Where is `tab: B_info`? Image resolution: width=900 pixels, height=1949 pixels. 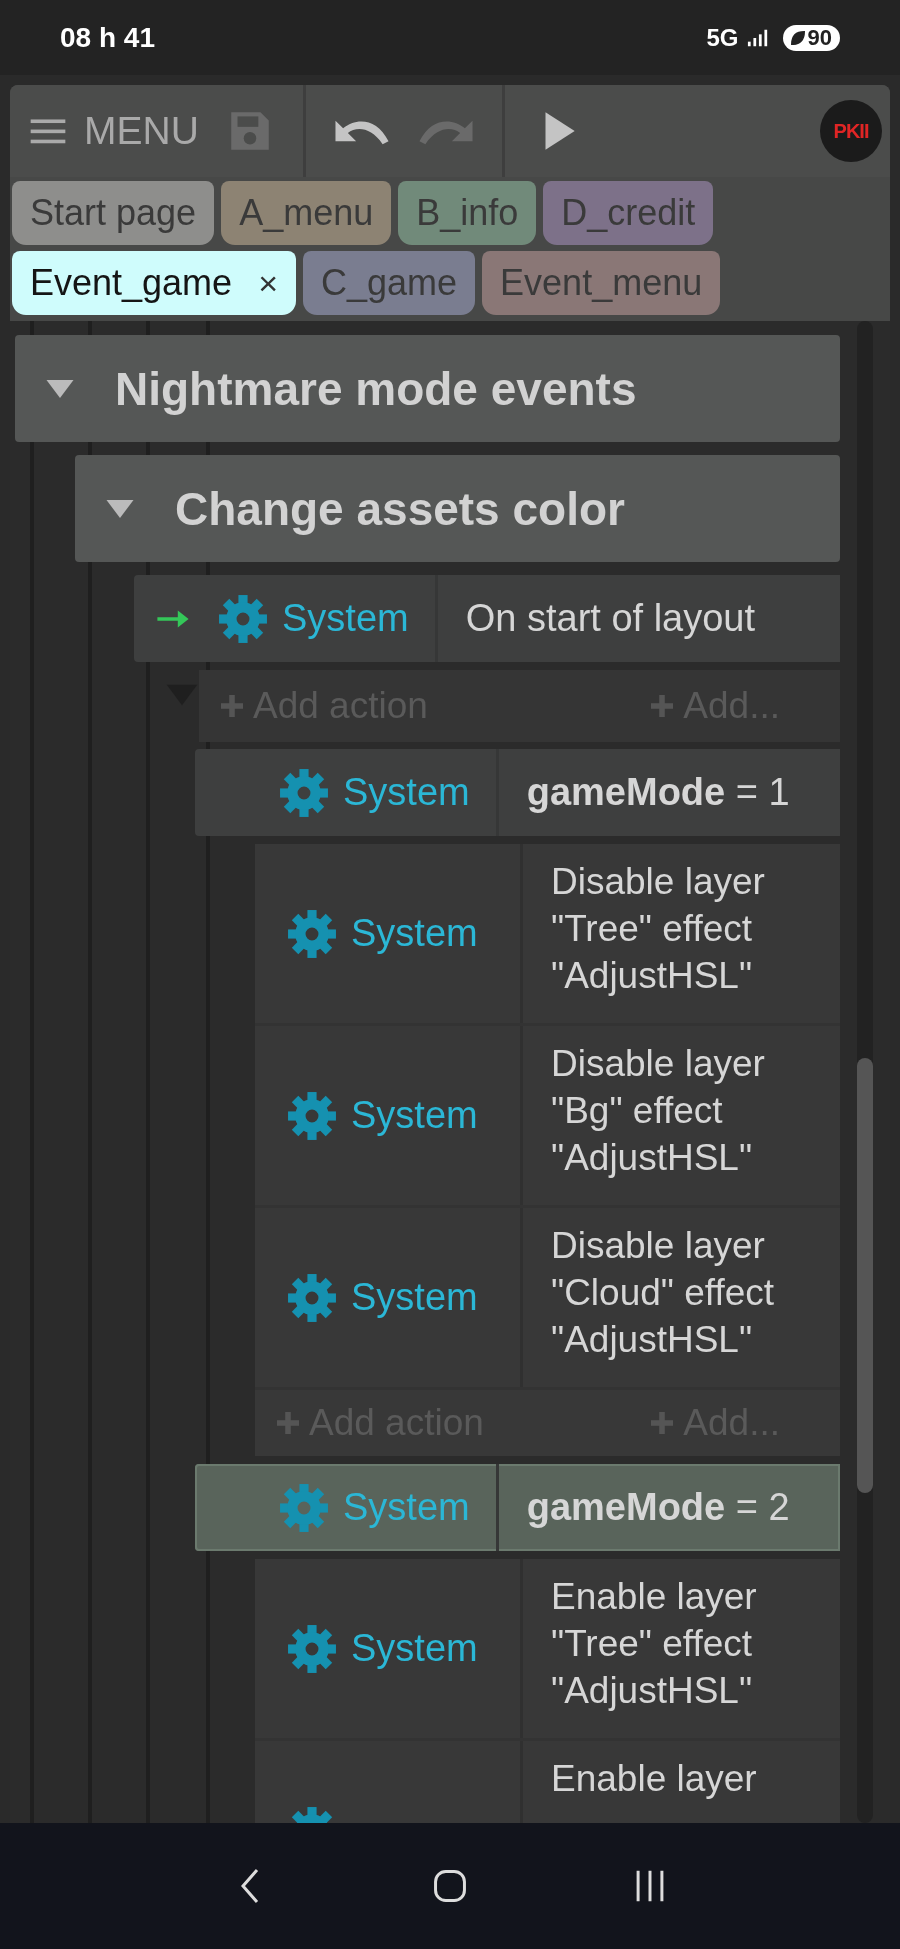 tab: B_info is located at coordinates (467, 213).